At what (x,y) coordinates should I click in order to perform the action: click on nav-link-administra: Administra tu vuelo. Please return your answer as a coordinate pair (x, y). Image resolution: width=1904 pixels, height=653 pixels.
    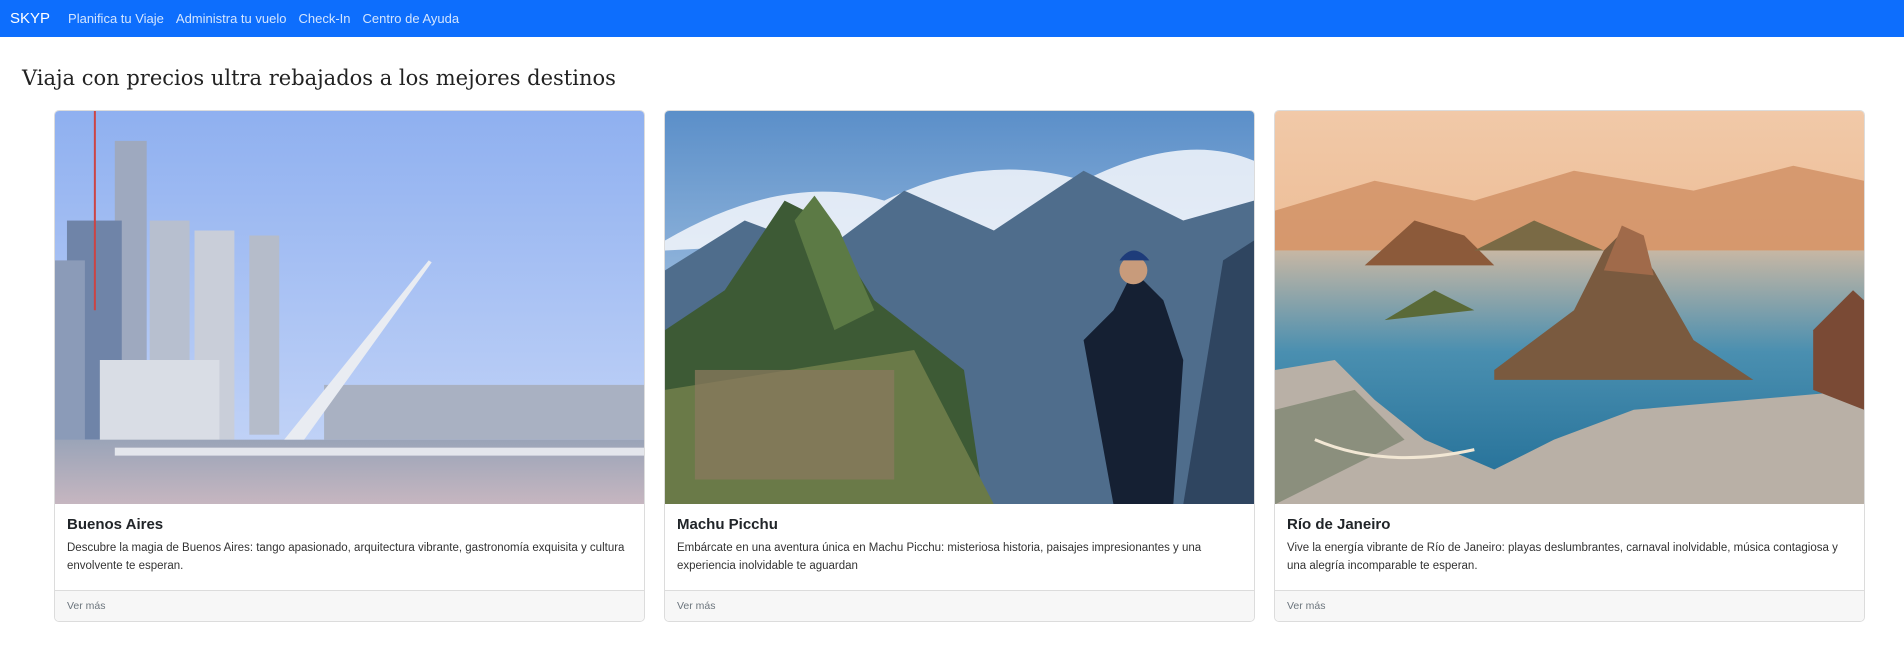
    Looking at the image, I should click on (231, 18).